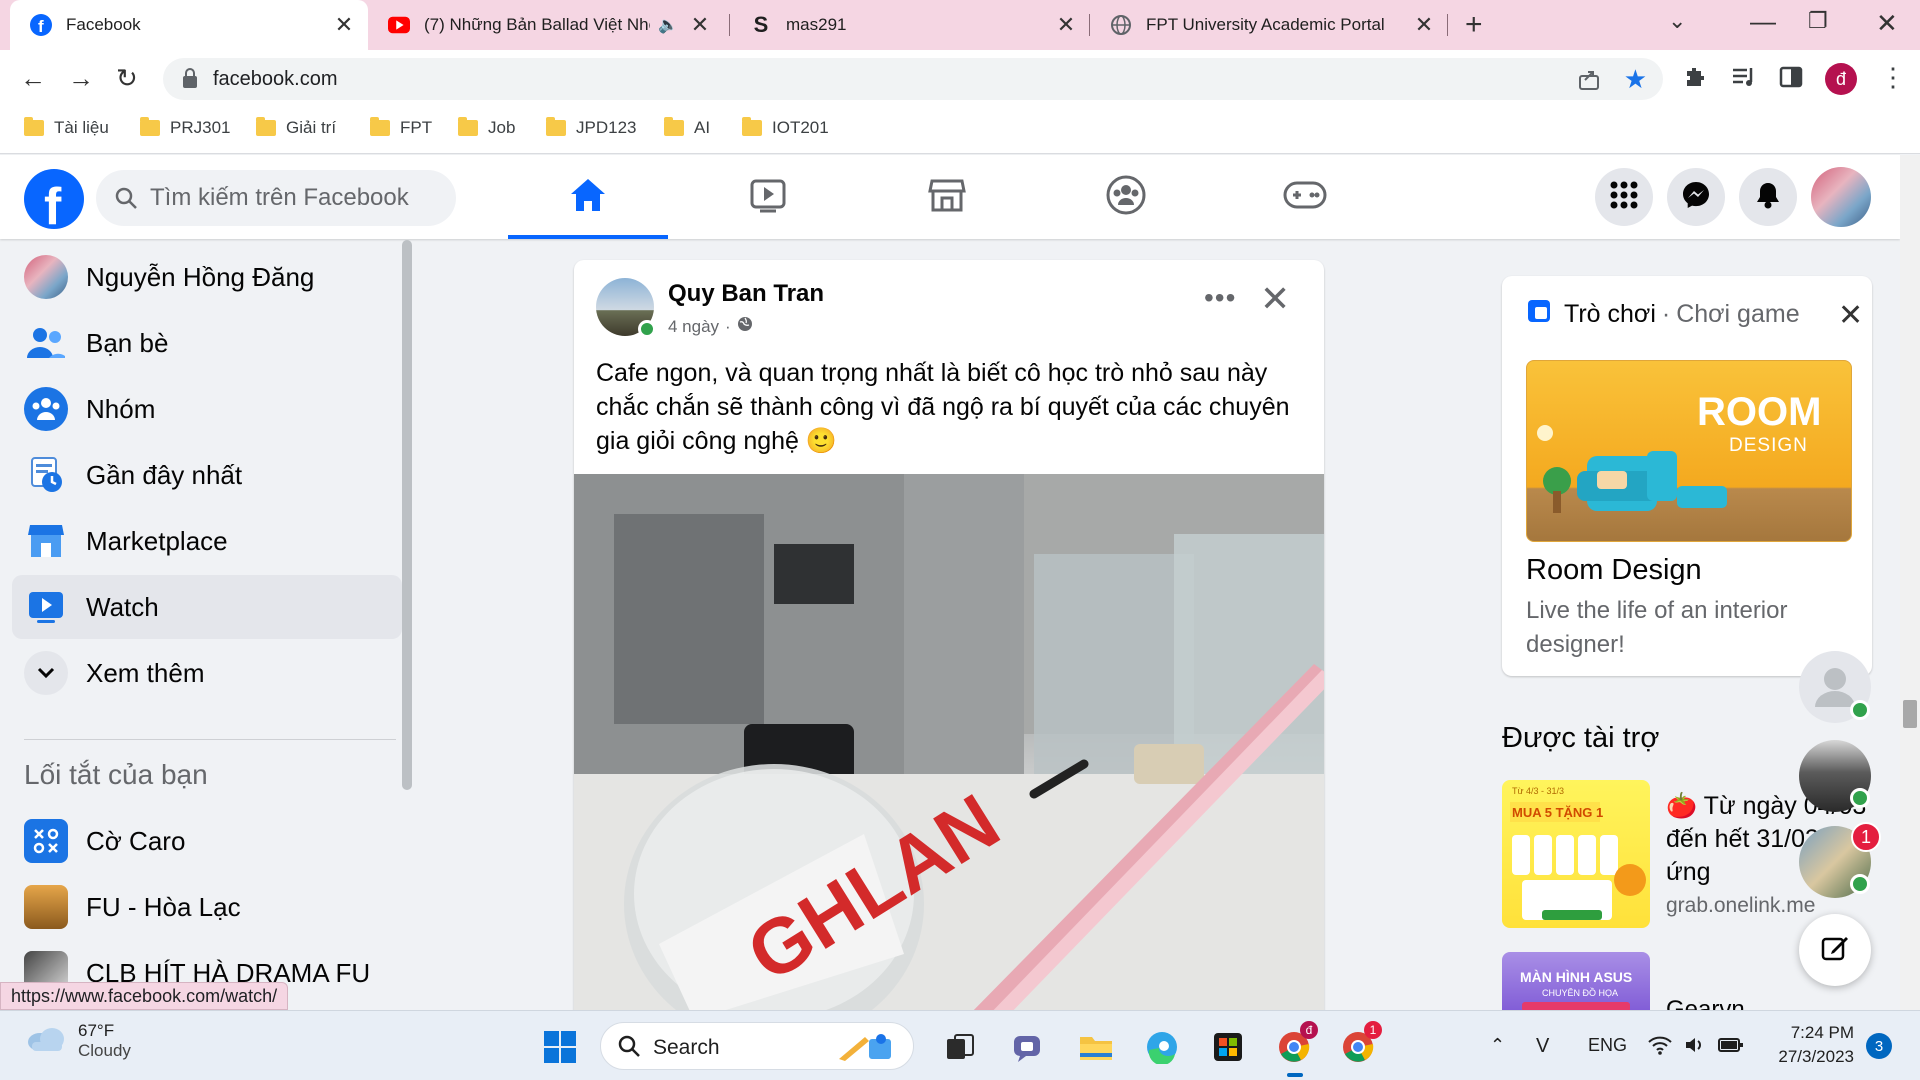  What do you see at coordinates (207, 343) in the screenshot?
I see `sidebar-item-friends: Bạn bè` at bounding box center [207, 343].